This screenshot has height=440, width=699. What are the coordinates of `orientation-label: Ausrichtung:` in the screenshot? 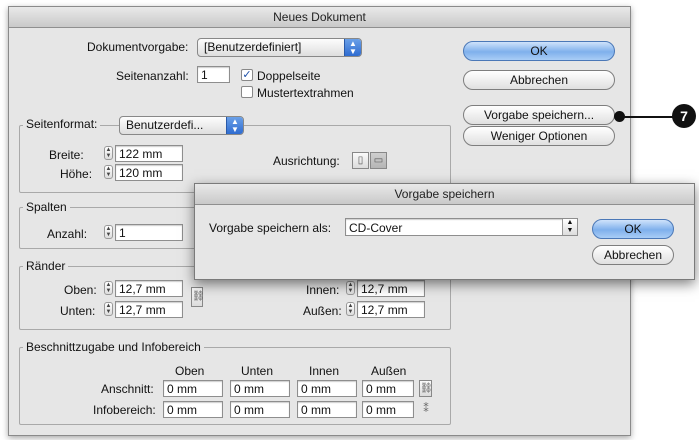 It's located at (306, 161).